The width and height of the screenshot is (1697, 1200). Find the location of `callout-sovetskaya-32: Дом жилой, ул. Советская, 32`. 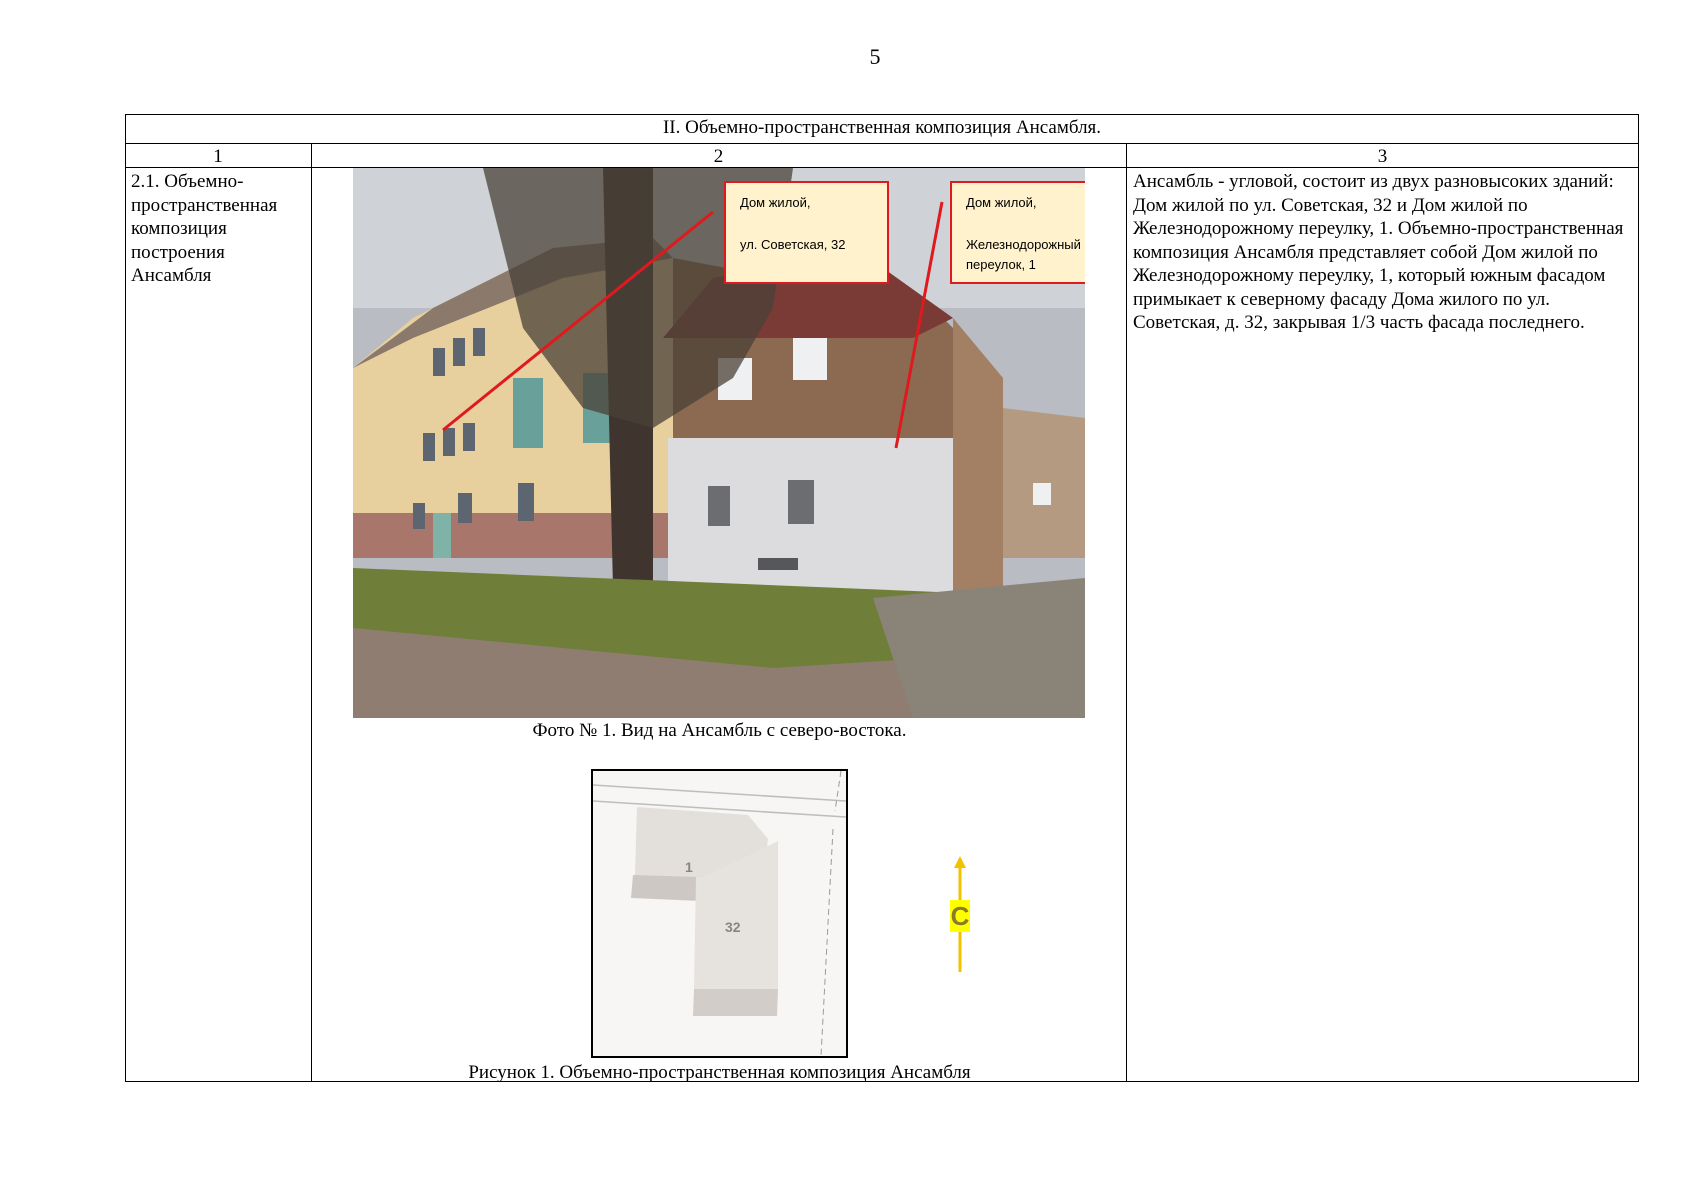

callout-sovetskaya-32: Дом жилой, ул. Советская, 32 is located at coordinates (806, 232).